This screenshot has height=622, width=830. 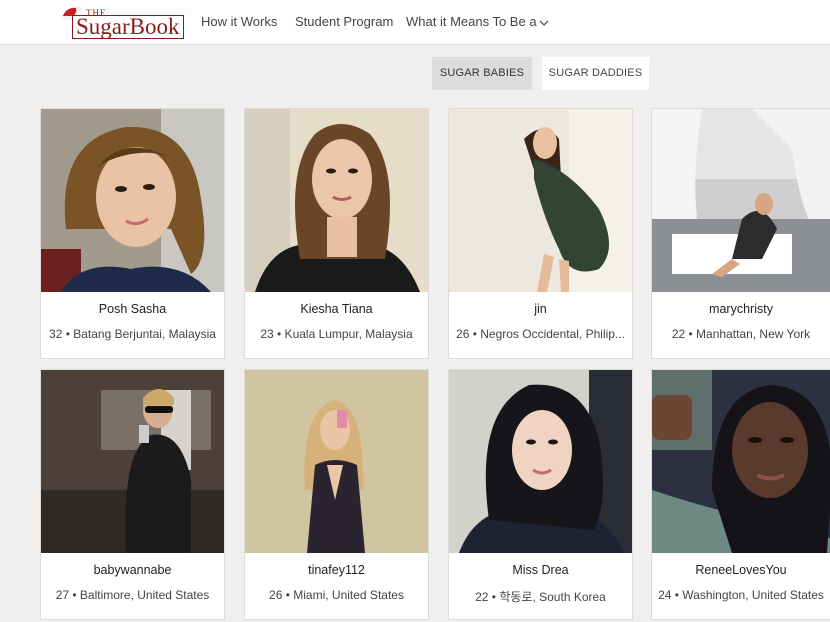 I want to click on profile-card: Miss Drea 22 • 학동로, South Korea, so click(x=540, y=494).